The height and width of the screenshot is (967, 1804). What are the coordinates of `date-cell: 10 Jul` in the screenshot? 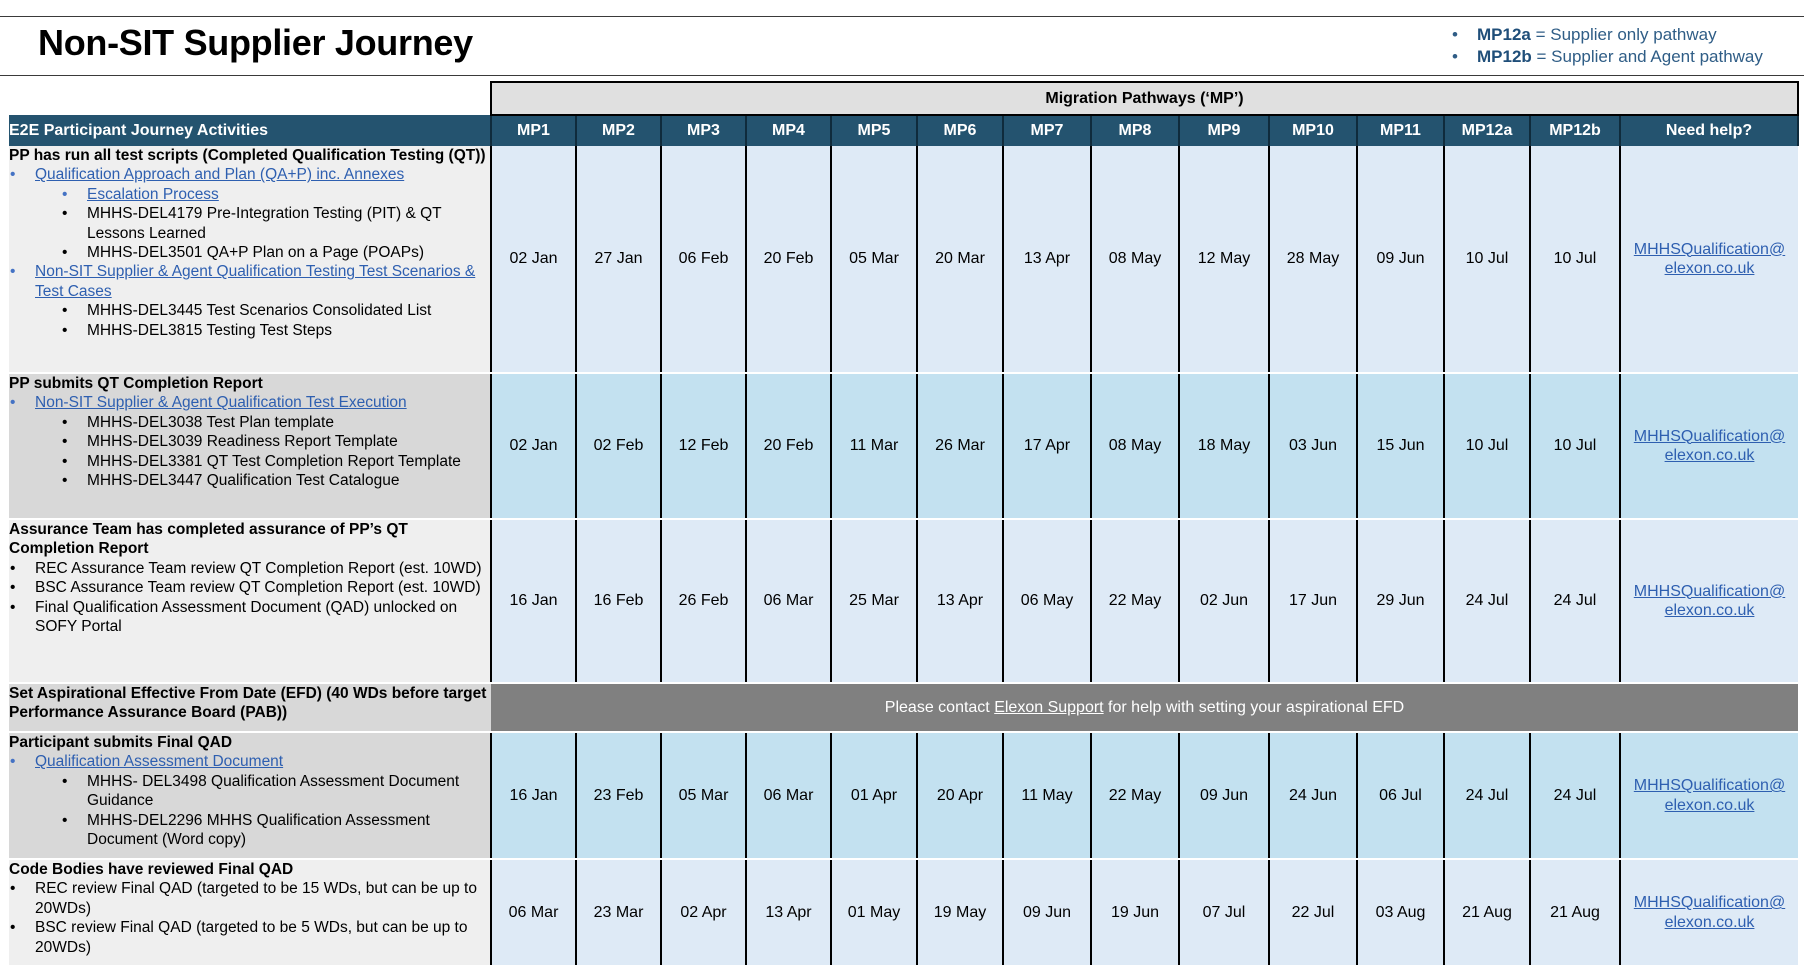 It's located at (1575, 446).